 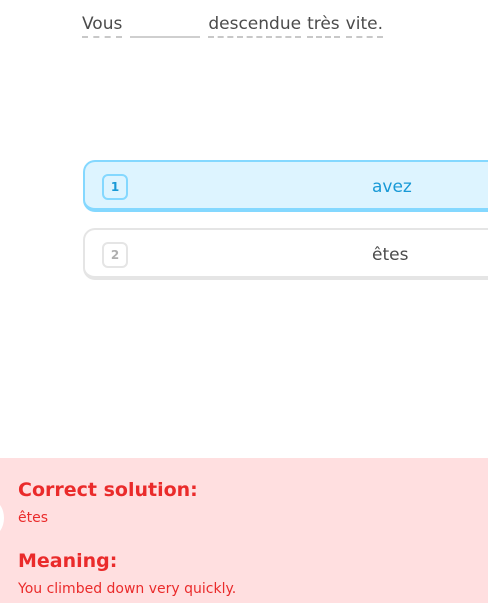 What do you see at coordinates (115, 255) in the screenshot?
I see `choice-number-badge: 2` at bounding box center [115, 255].